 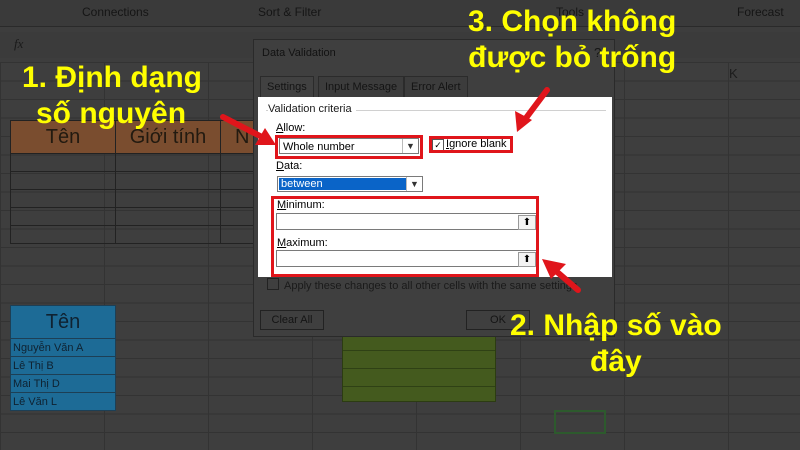 I want to click on annotation-step-3: 3. Chọn không được bỏ trống, so click(x=572, y=40).